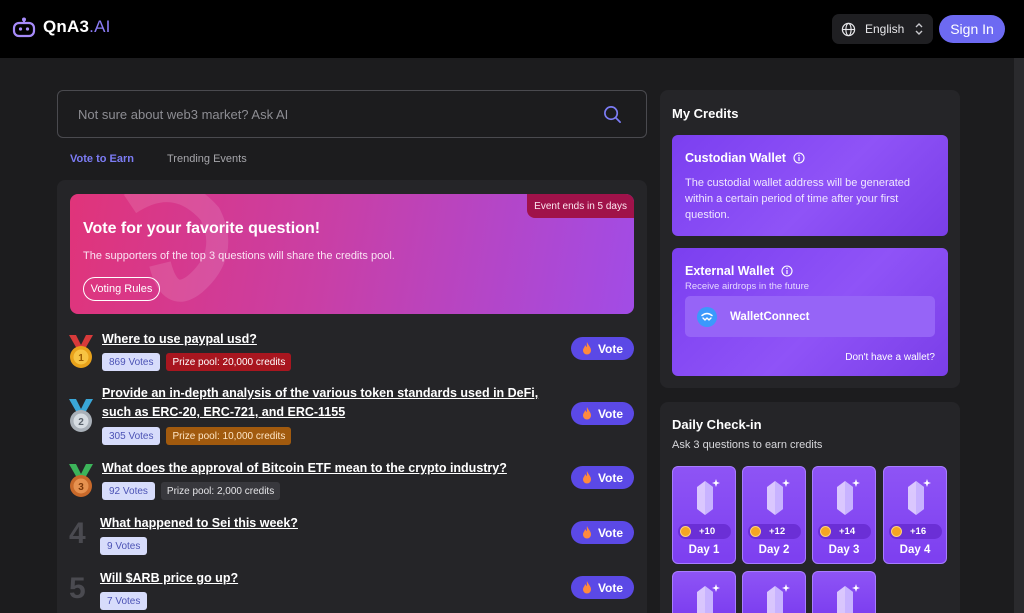 The height and width of the screenshot is (613, 1024). I want to click on external-wallet-label: External Wallet, so click(730, 271).